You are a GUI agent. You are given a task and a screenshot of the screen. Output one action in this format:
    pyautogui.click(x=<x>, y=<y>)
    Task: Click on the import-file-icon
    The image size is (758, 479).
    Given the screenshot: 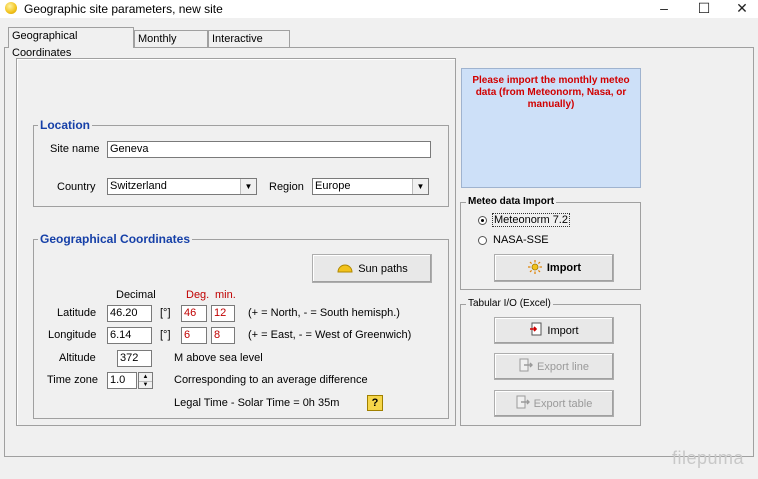 What is the action you would take?
    pyautogui.click(x=536, y=330)
    